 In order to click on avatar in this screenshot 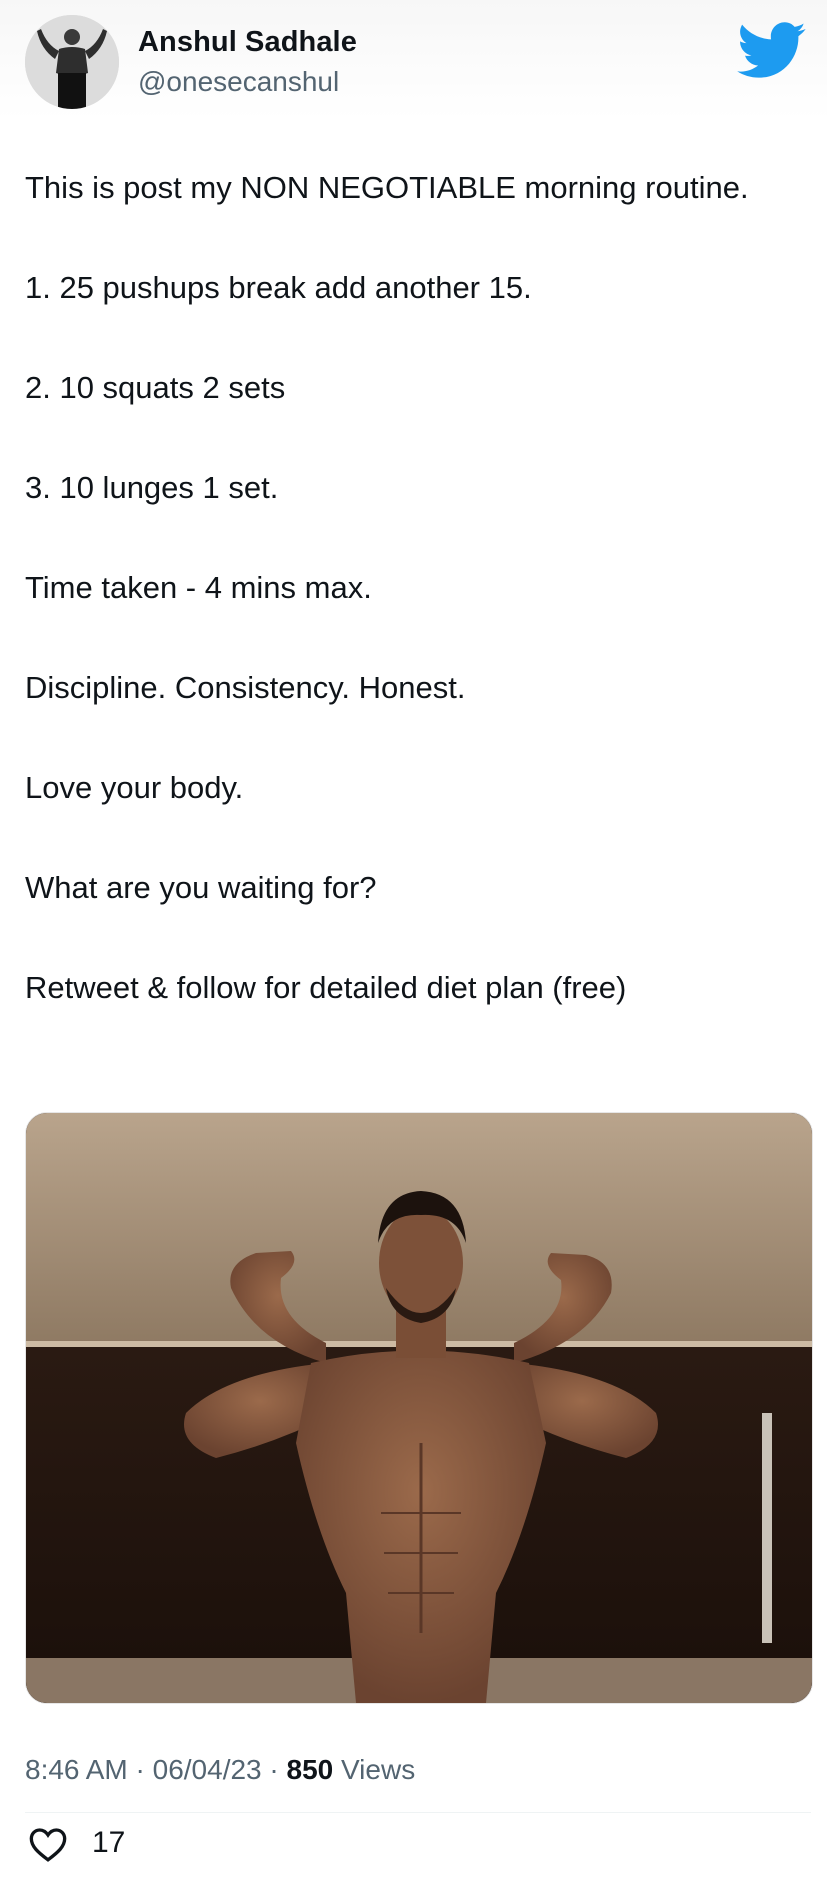, I will do `click(72, 62)`.